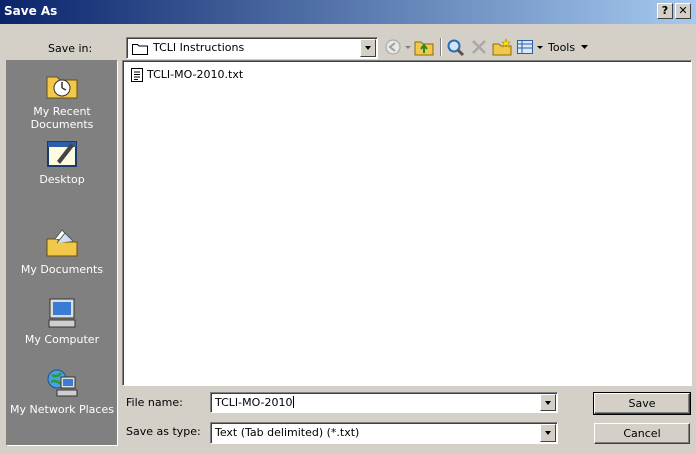 This screenshot has width=696, height=454. I want to click on place-my-recent-documents: My Recent Documents, so click(62, 104).